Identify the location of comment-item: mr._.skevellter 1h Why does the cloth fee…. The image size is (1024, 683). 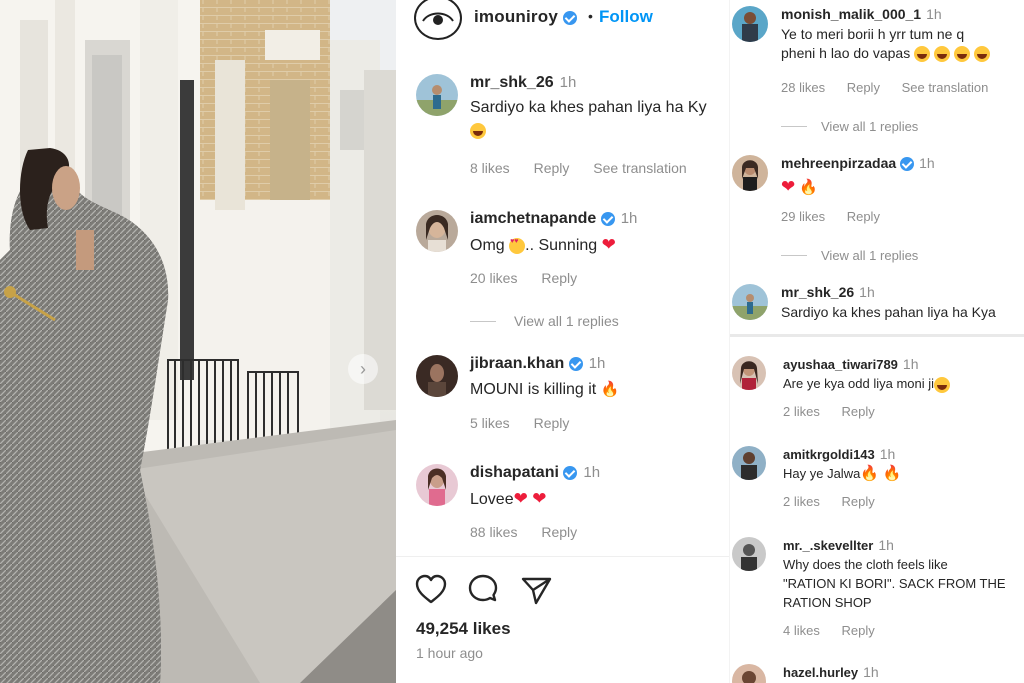
(878, 592).